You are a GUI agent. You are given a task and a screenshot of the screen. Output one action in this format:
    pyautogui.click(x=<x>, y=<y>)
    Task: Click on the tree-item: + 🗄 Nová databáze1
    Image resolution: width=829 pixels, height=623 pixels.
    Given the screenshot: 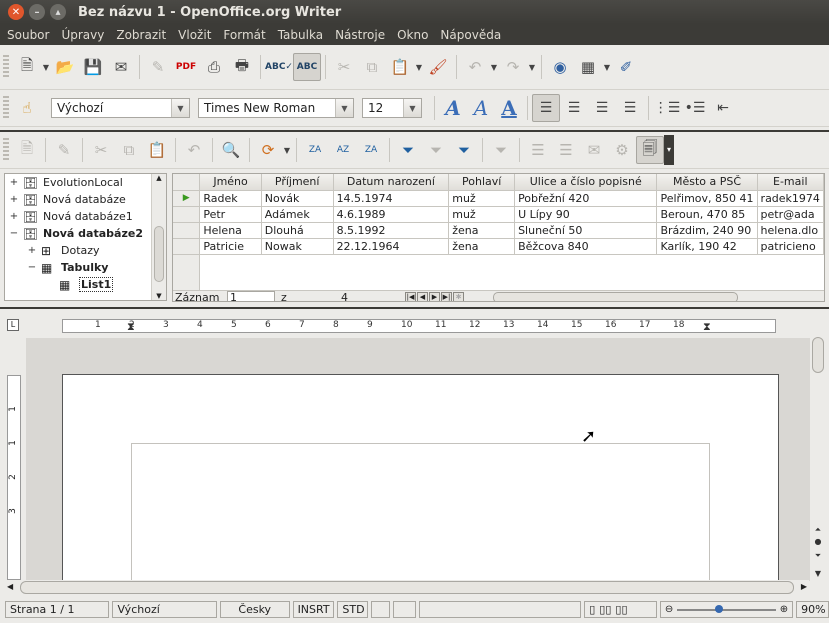 What is the action you would take?
    pyautogui.click(x=85, y=216)
    